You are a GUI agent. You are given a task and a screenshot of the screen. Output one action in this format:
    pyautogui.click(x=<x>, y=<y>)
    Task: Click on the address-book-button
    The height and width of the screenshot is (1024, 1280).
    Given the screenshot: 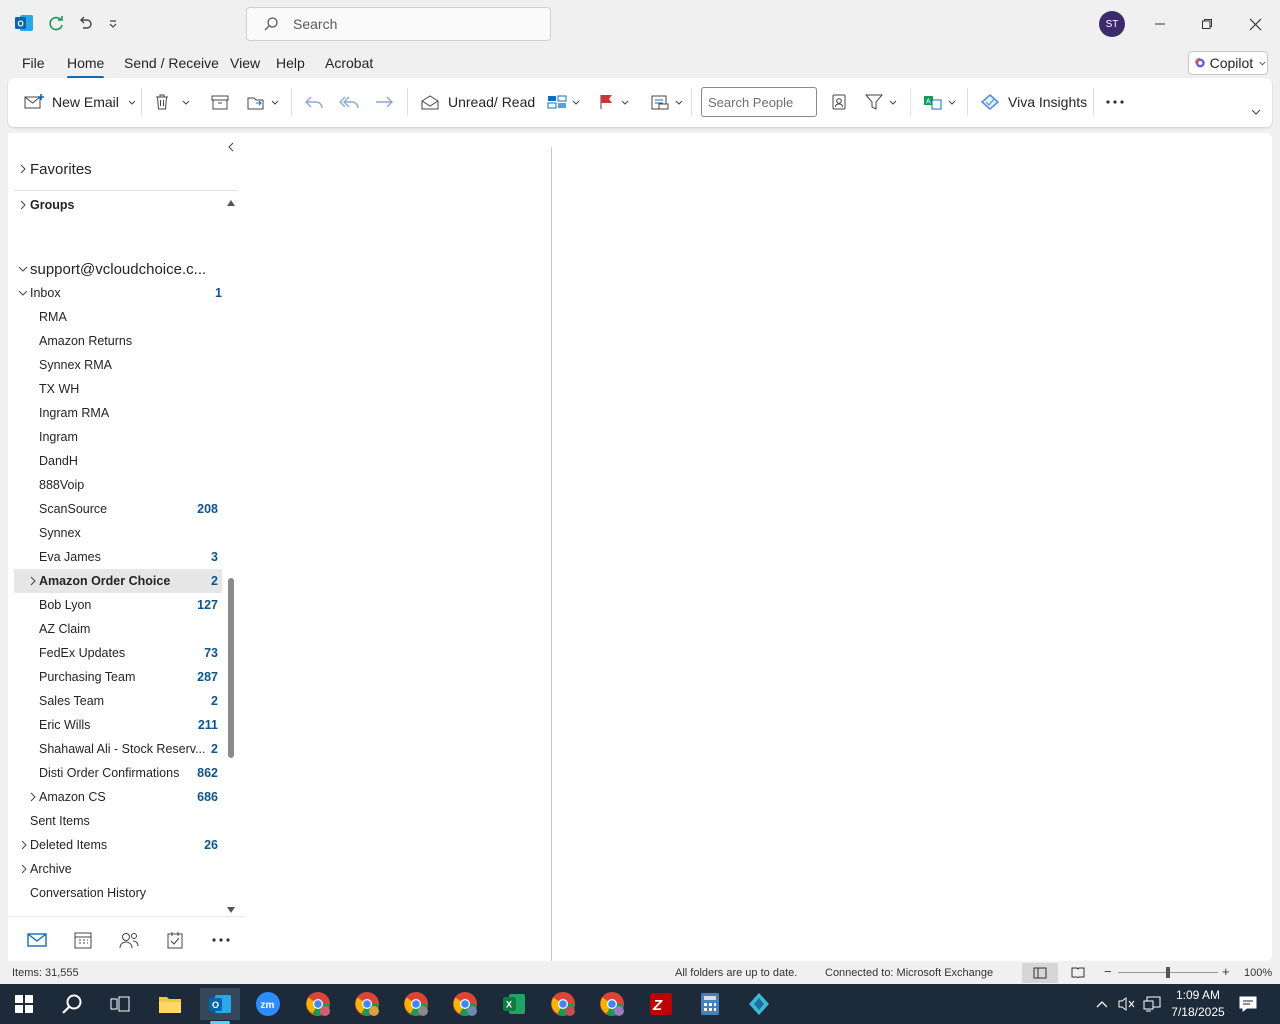 What is the action you would take?
    pyautogui.click(x=839, y=102)
    